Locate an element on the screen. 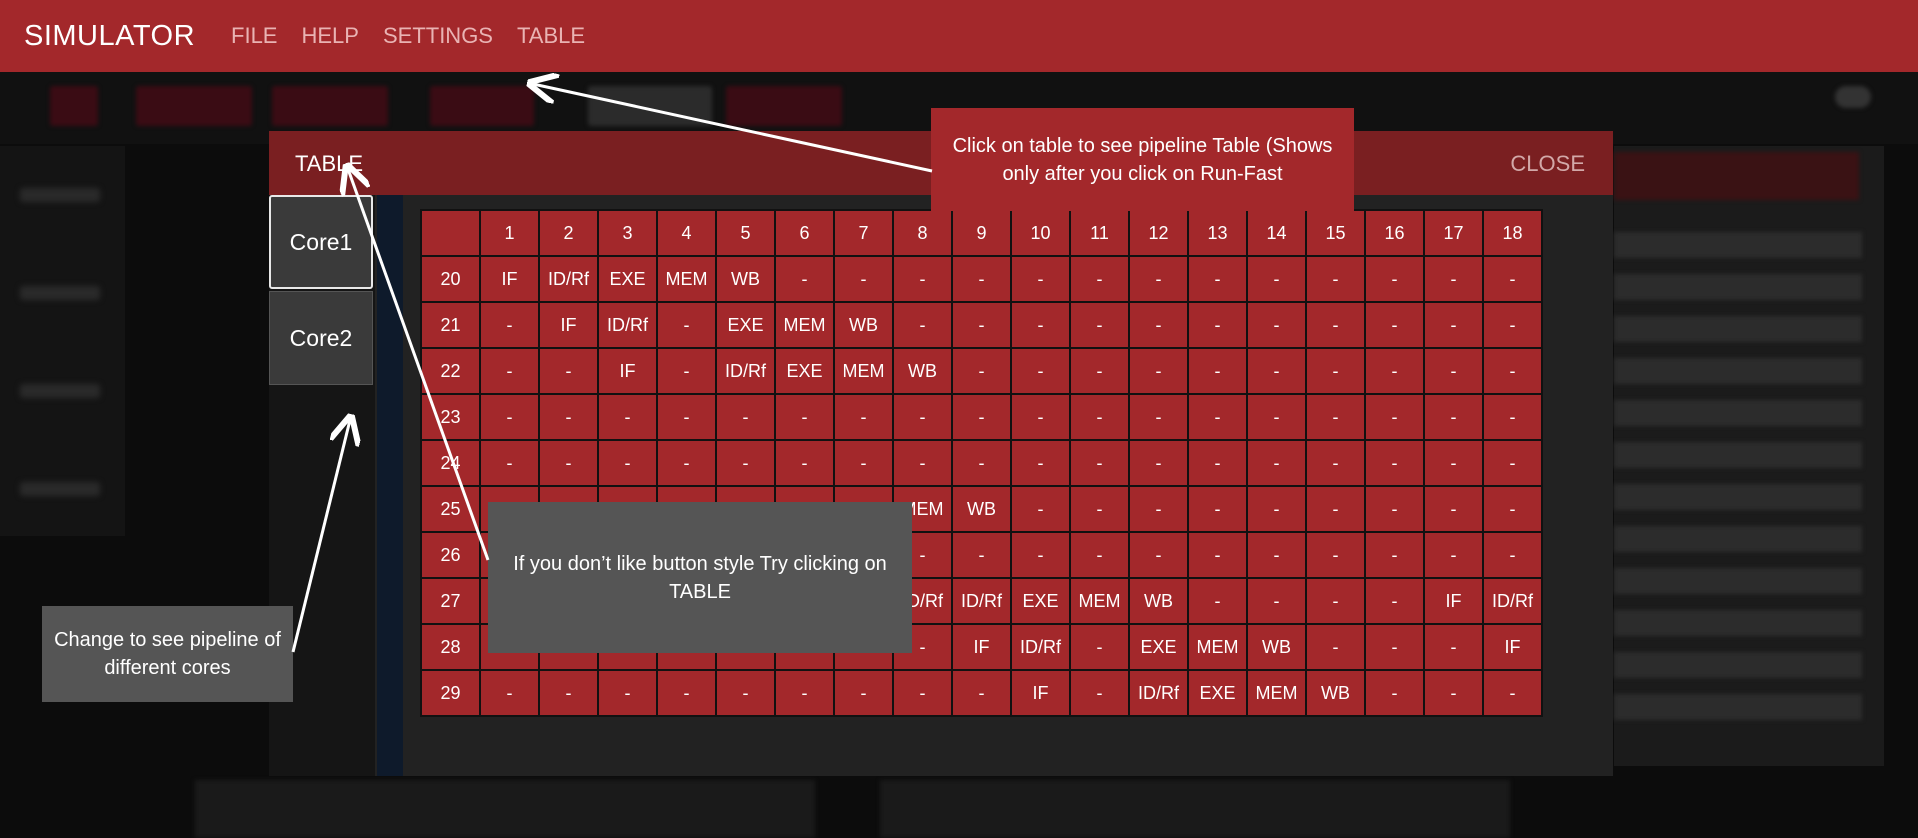 This screenshot has width=1918, height=838. row-label: 29 is located at coordinates (450, 693).